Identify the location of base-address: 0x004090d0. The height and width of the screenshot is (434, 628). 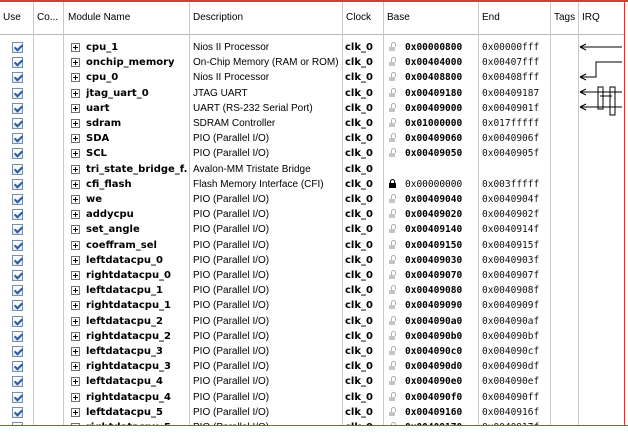
(441, 366).